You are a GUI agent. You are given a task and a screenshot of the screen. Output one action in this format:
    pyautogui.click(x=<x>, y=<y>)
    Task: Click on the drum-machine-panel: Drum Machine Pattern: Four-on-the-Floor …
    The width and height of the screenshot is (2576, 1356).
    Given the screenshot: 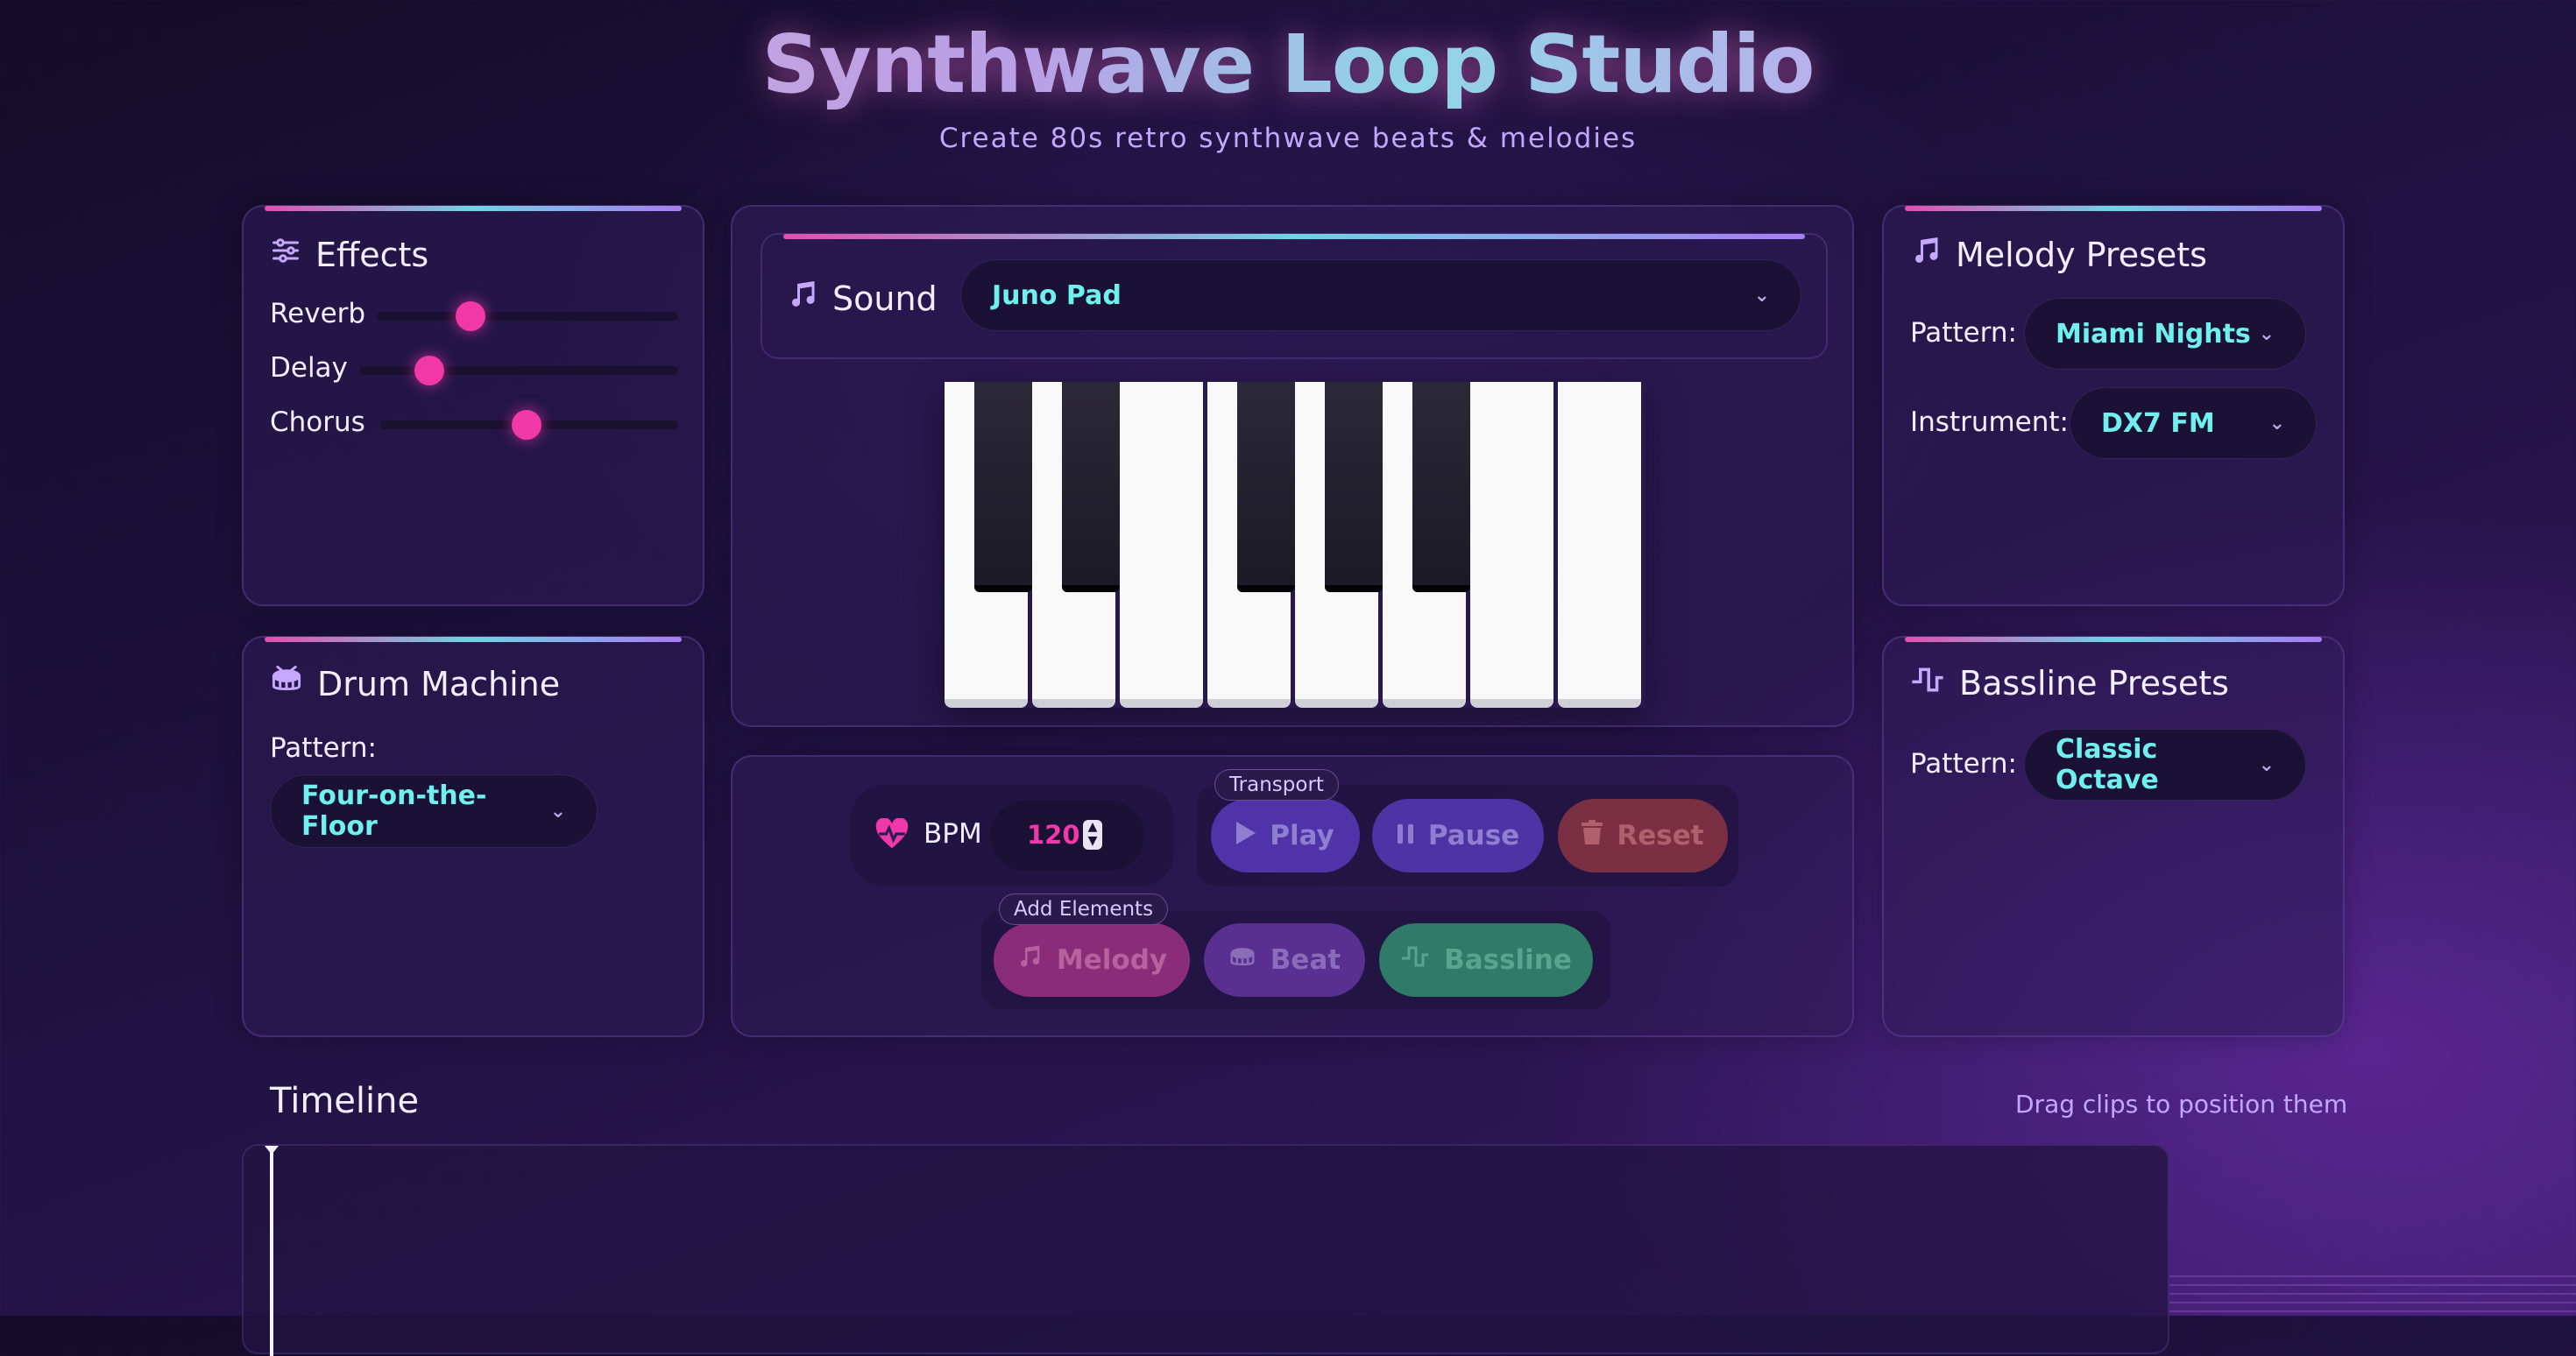 What is the action you would take?
    pyautogui.click(x=473, y=836)
    